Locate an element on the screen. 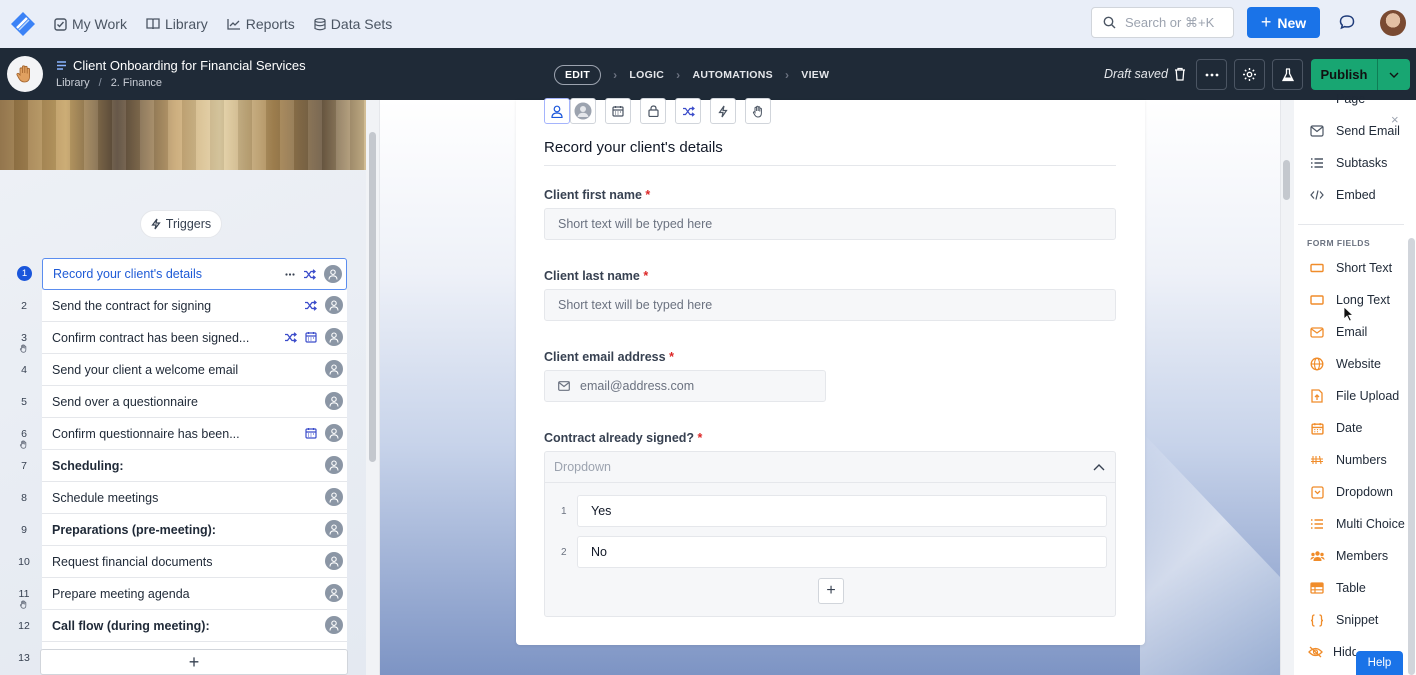 This screenshot has height=675, width=1416. widget-table: Table is located at coordinates (1337, 588).